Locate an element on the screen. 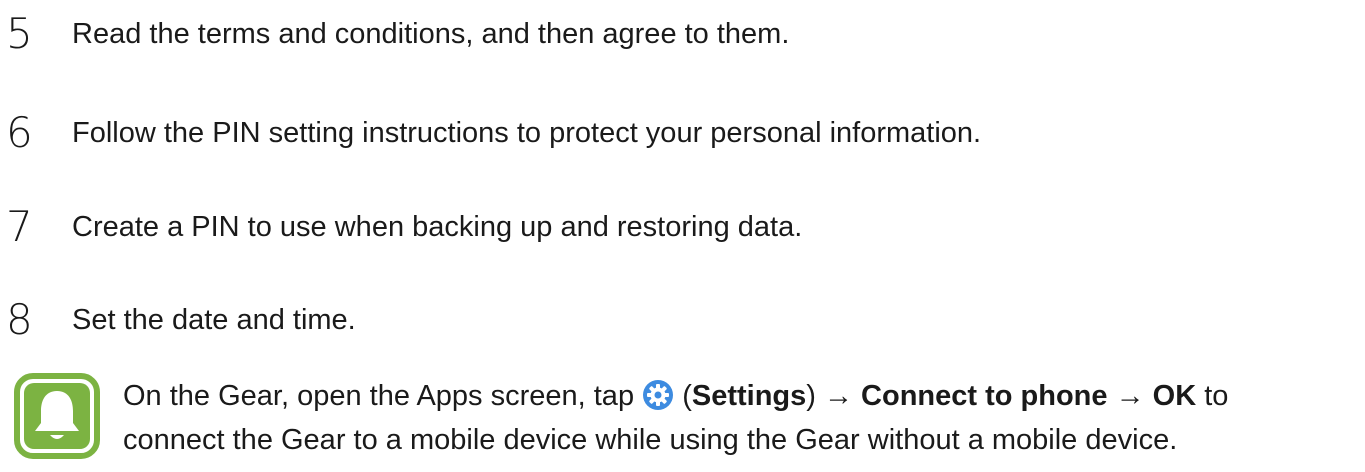 This screenshot has width=1365, height=472. ok-label: OK is located at coordinates (1174, 396).